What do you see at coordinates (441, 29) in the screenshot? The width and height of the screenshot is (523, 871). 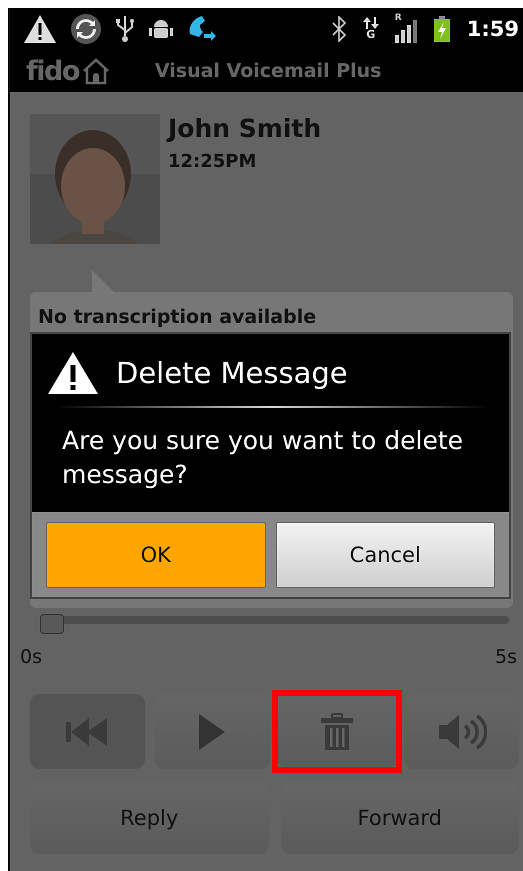 I see `battery-icon` at bounding box center [441, 29].